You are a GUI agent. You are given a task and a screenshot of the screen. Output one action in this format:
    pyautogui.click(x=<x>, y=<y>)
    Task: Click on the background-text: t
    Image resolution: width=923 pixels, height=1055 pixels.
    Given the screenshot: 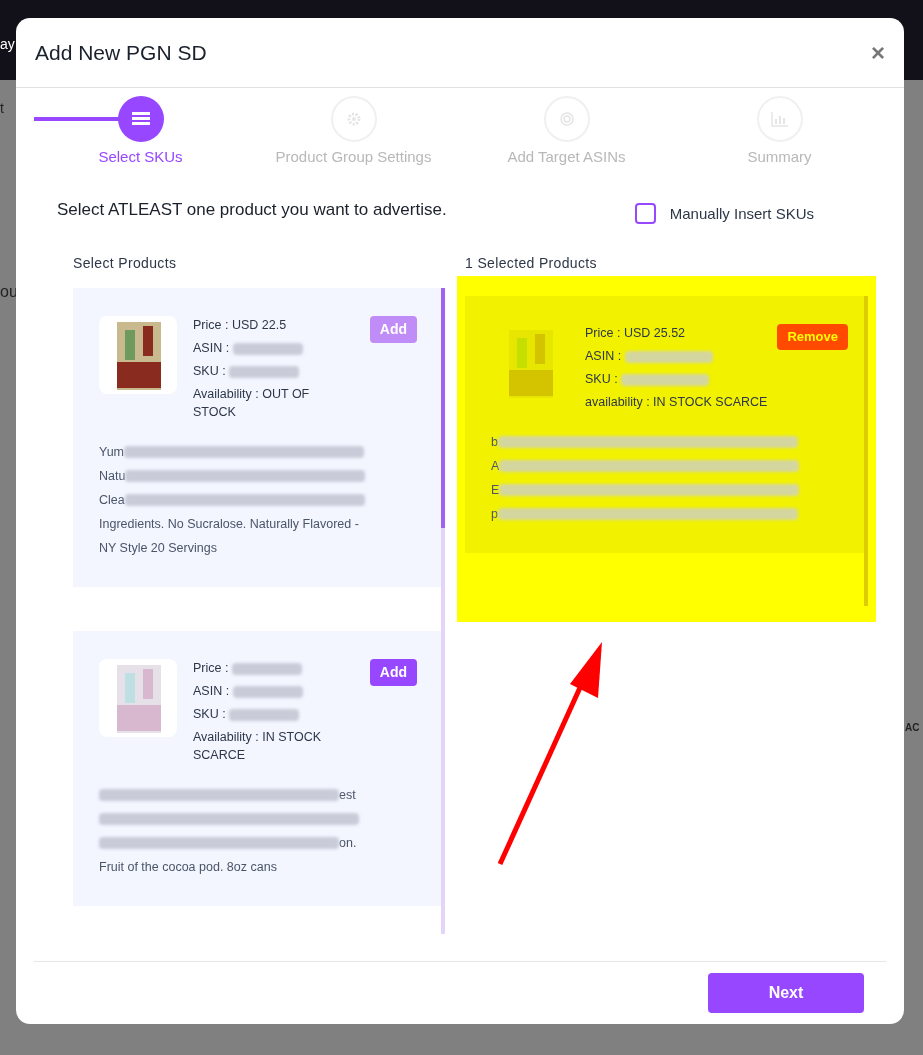 What is the action you would take?
    pyautogui.click(x=2, y=108)
    